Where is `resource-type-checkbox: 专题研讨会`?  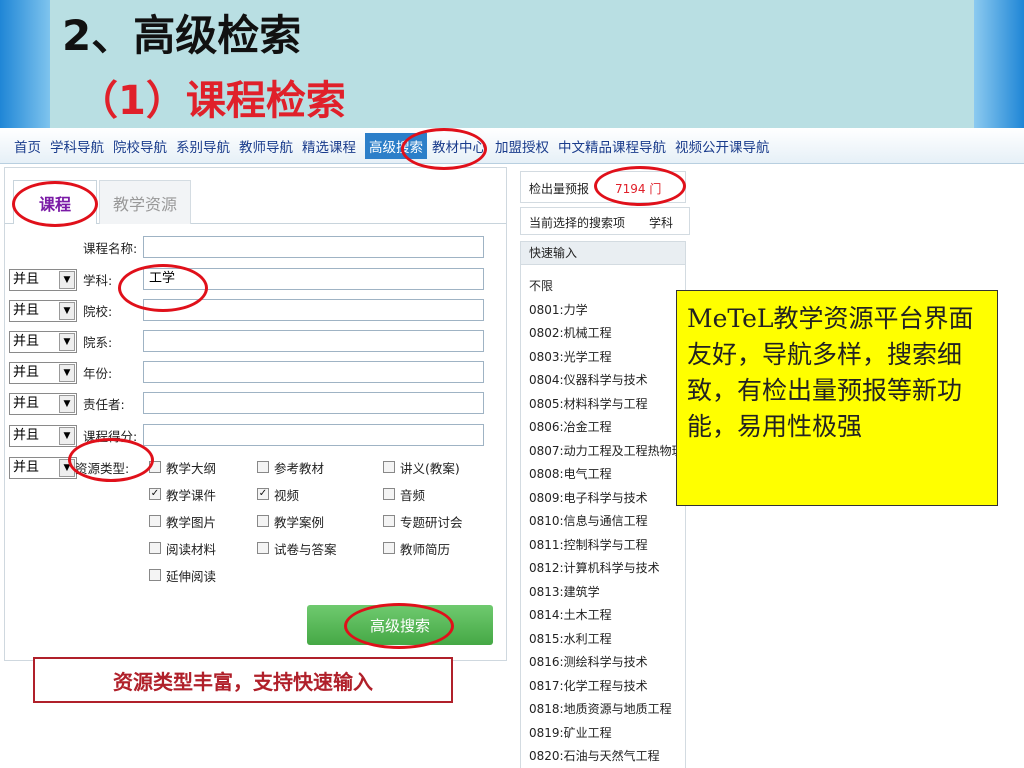 resource-type-checkbox: 专题研讨会 is located at coordinates (423, 521).